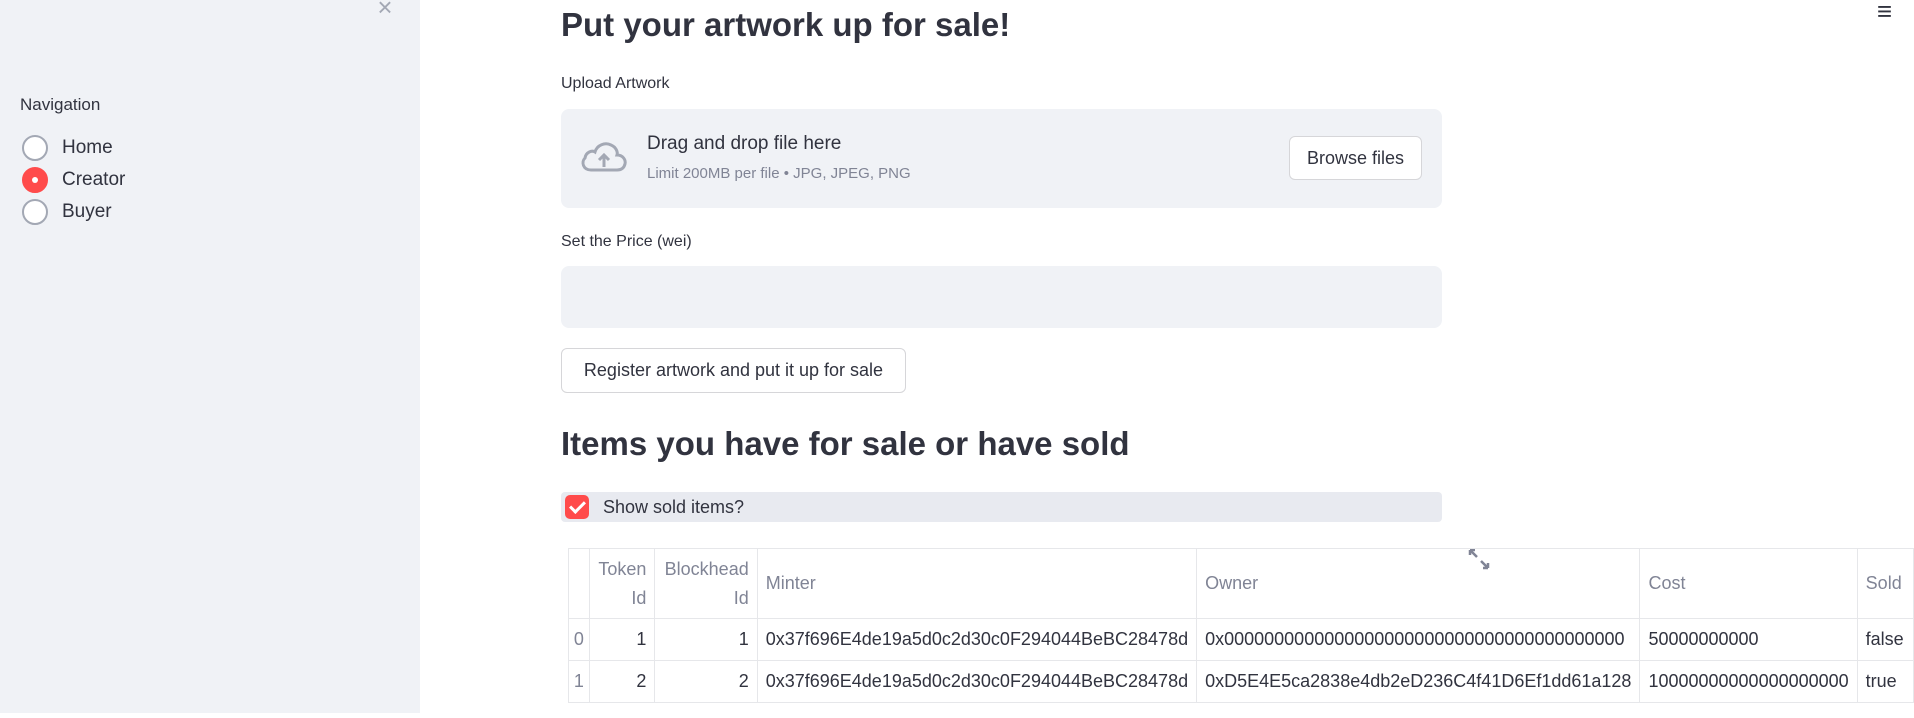  What do you see at coordinates (845, 443) in the screenshot?
I see `items-section-title: Items you have for sale or have sold` at bounding box center [845, 443].